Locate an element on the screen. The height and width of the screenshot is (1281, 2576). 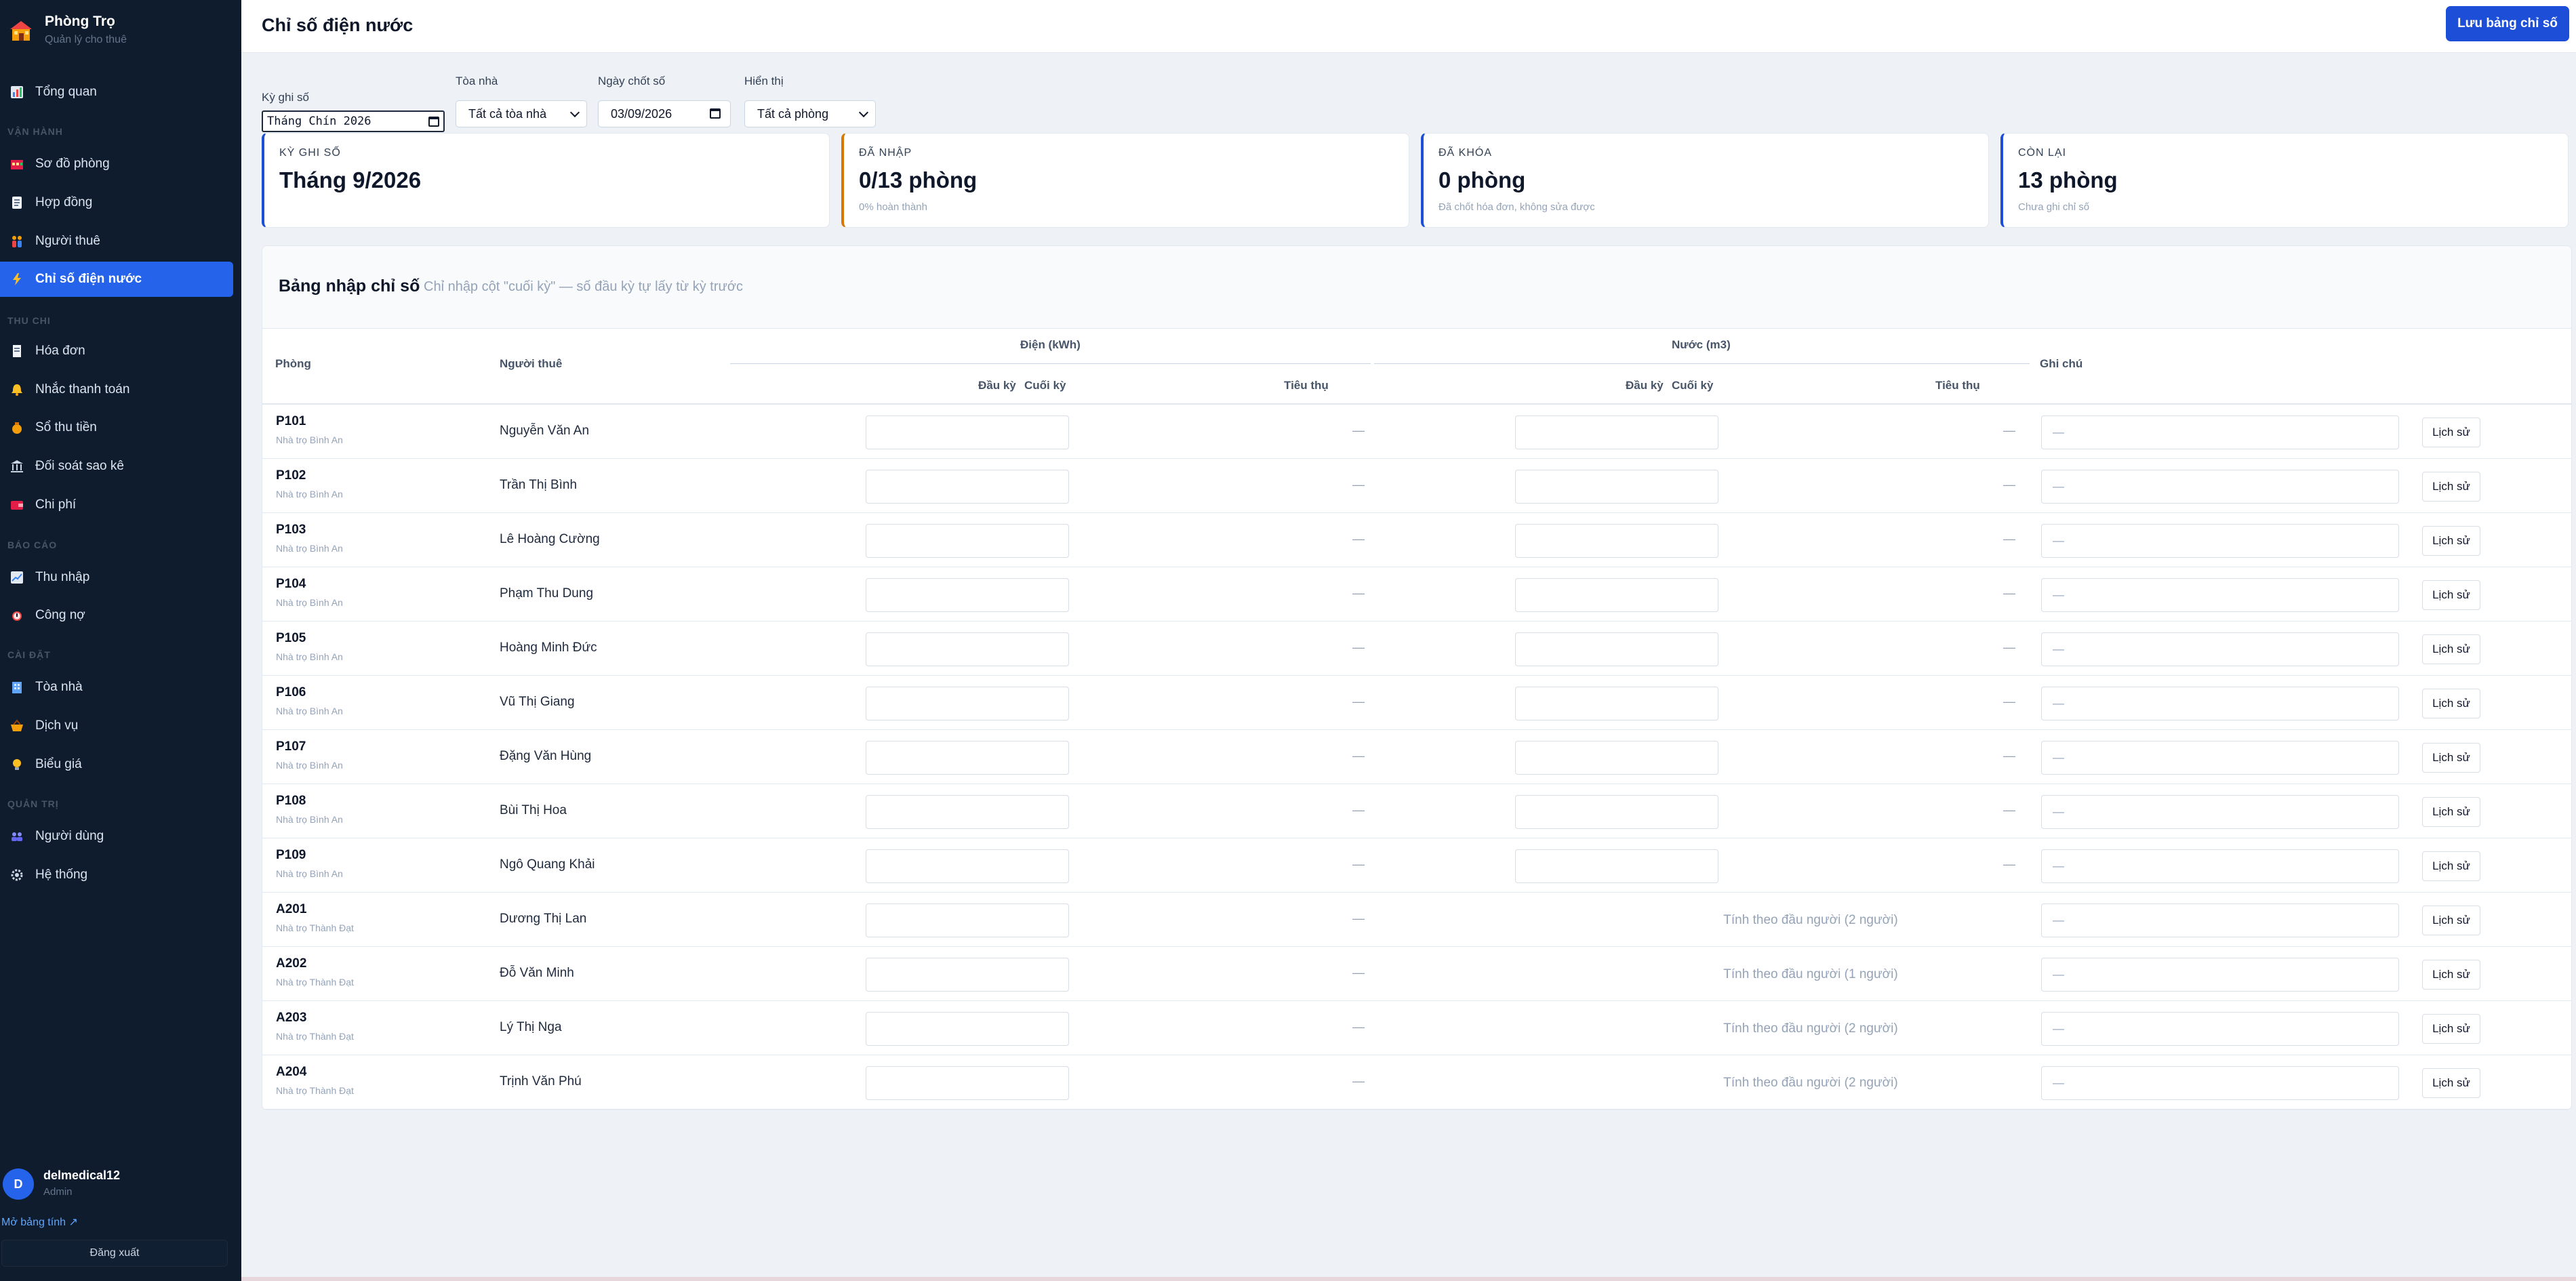
period-month-input: Tháng Chín 2026 is located at coordinates (353, 121).